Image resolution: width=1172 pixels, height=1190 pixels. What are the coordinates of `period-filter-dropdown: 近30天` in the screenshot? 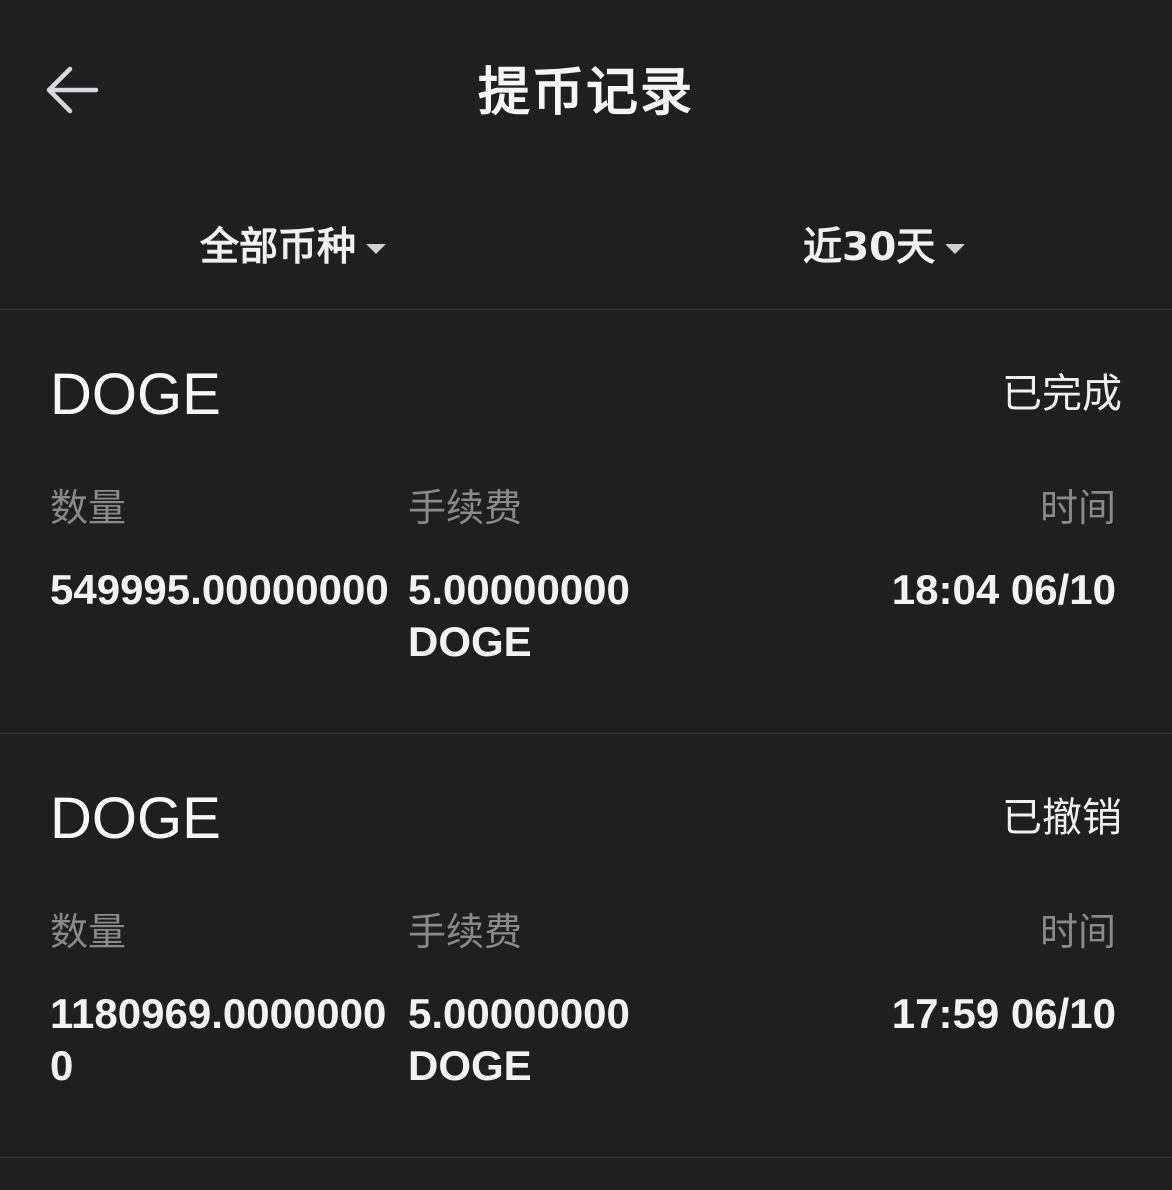 It's located at (884, 248).